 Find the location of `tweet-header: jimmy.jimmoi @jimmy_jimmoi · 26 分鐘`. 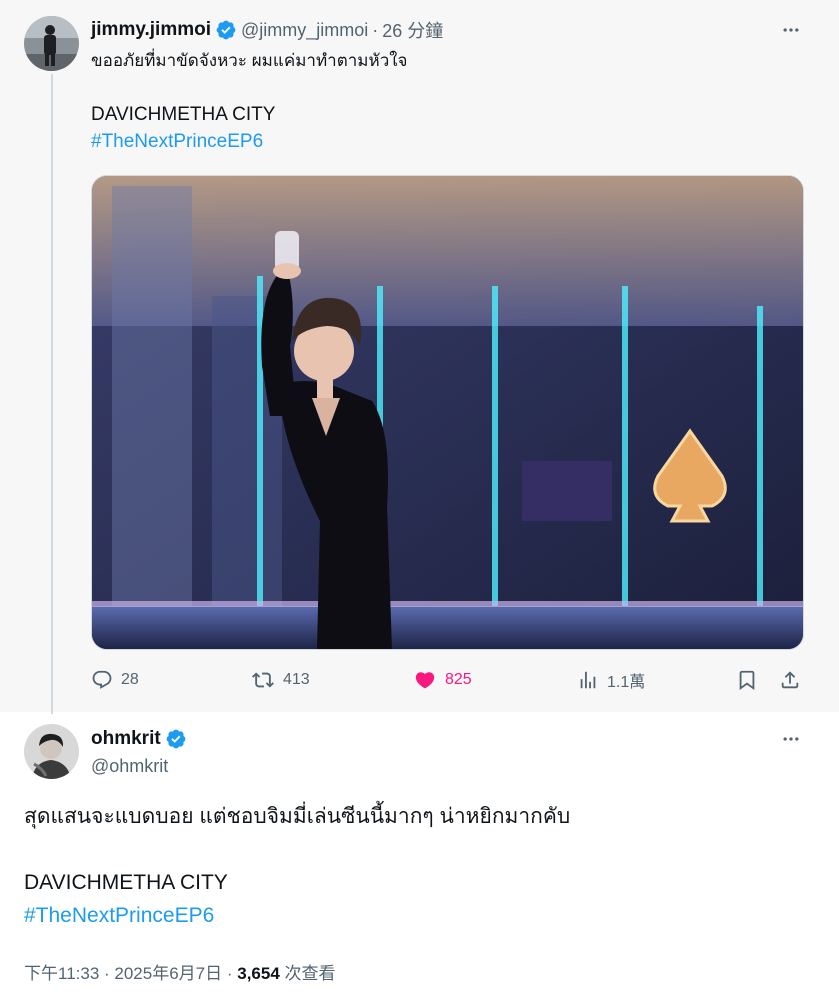

tweet-header: jimmy.jimmoi @jimmy_jimmoi · 26 分鐘 is located at coordinates (267, 30).